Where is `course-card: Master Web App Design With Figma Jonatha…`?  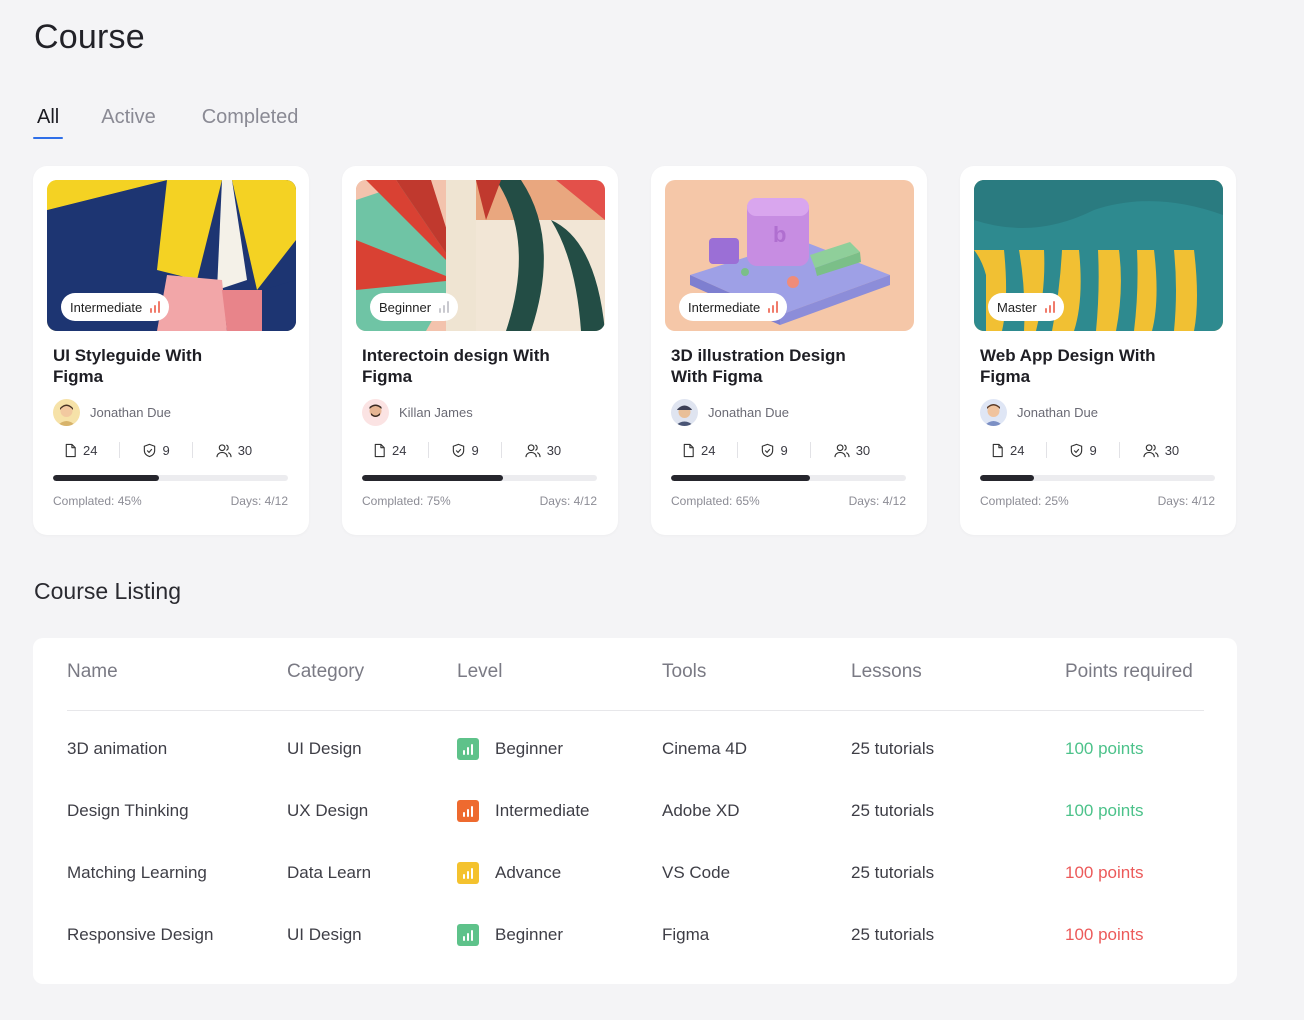
course-card: Master Web App Design With Figma Jonatha… is located at coordinates (1098, 350).